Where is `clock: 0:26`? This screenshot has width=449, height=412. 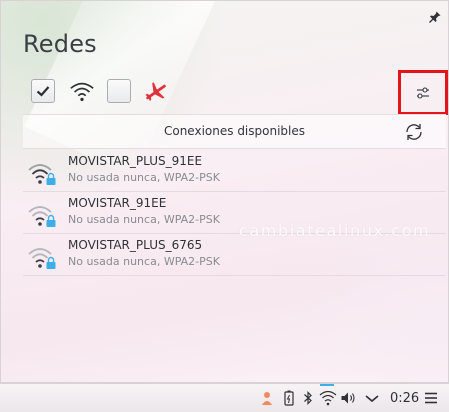
clock: 0:26 is located at coordinates (404, 398).